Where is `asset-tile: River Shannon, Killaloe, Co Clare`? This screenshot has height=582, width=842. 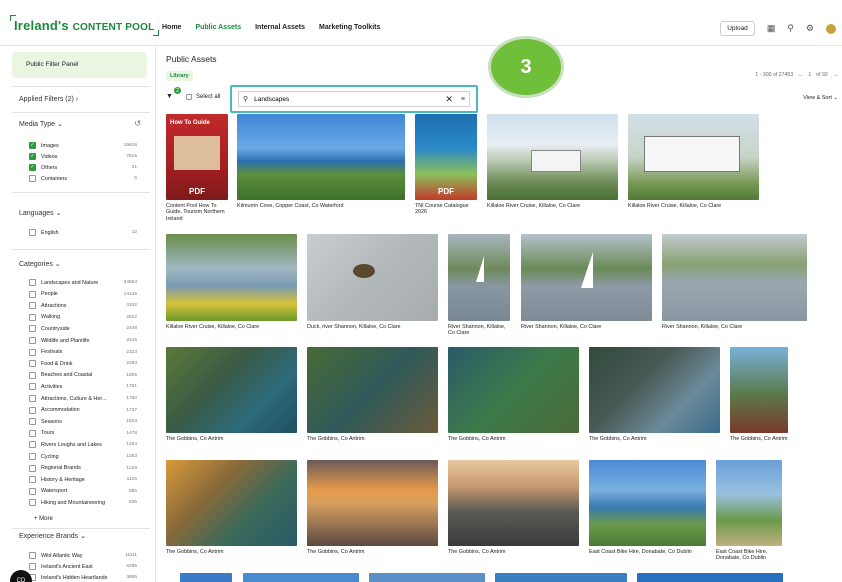 asset-tile: River Shannon, Killaloe, Co Clare is located at coordinates (479, 285).